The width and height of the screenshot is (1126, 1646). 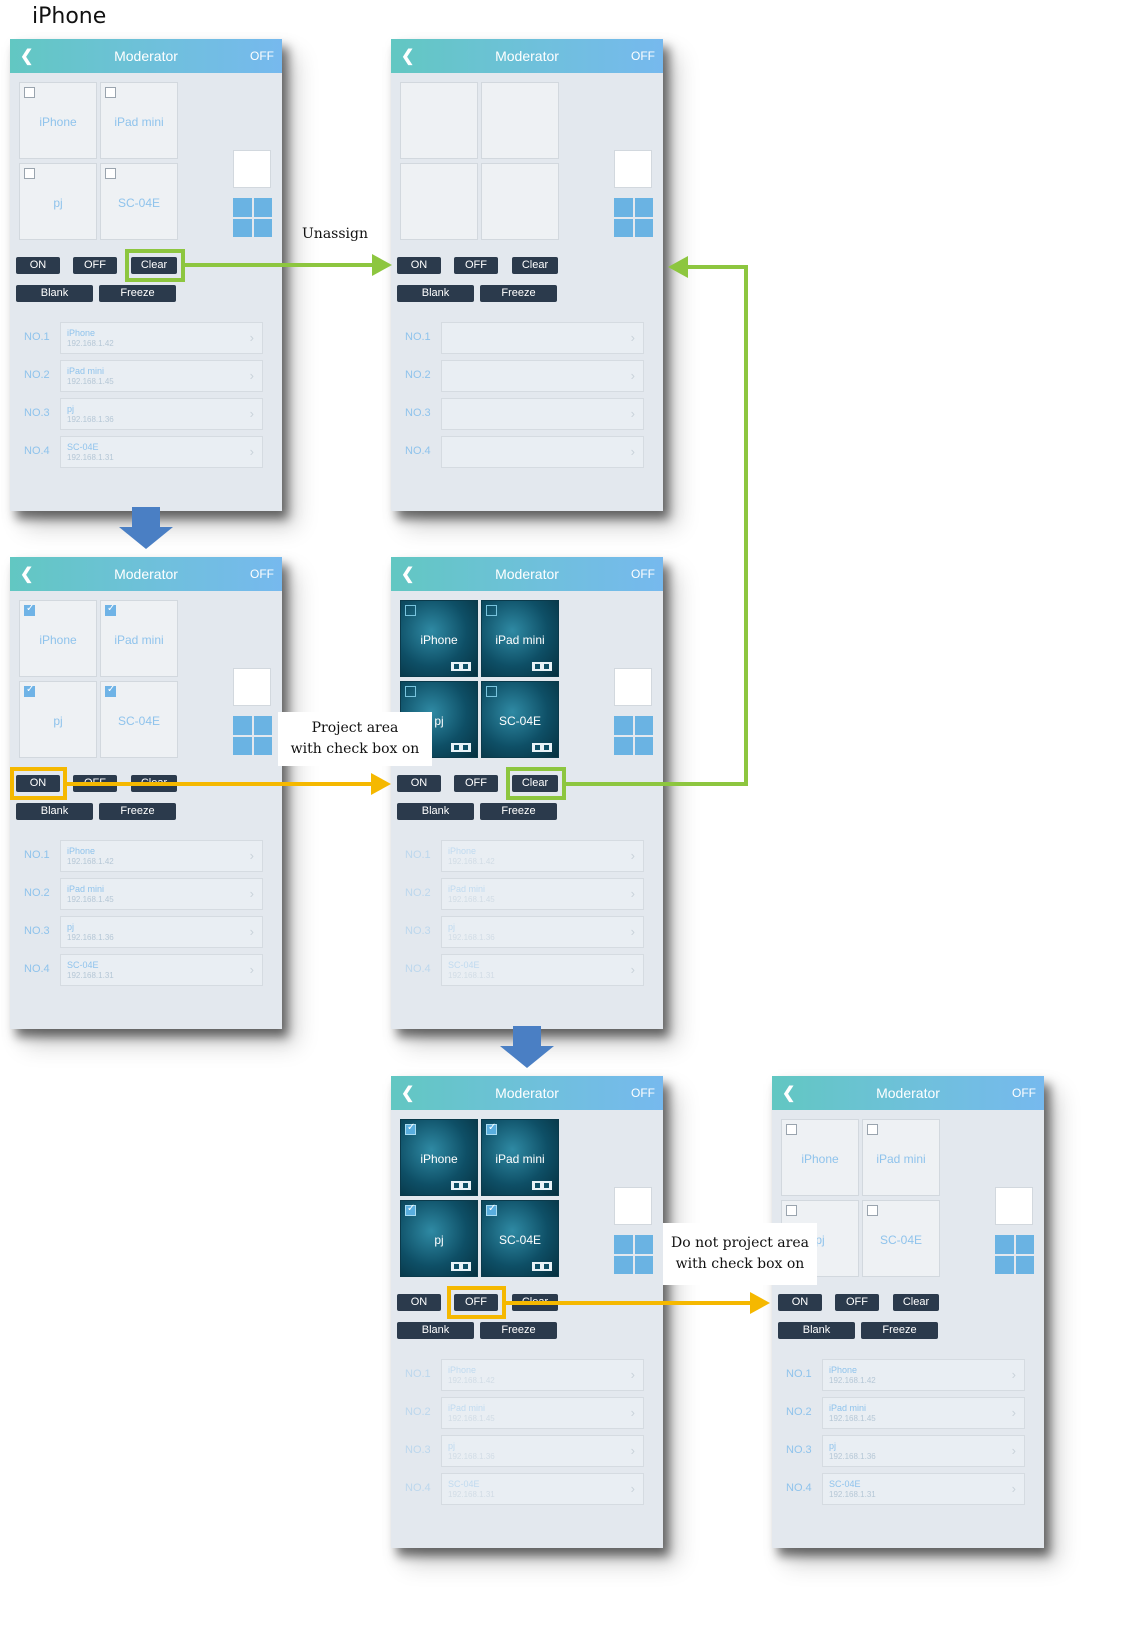 I want to click on noproject-annotation-line2: with check box on, so click(x=740, y=1264).